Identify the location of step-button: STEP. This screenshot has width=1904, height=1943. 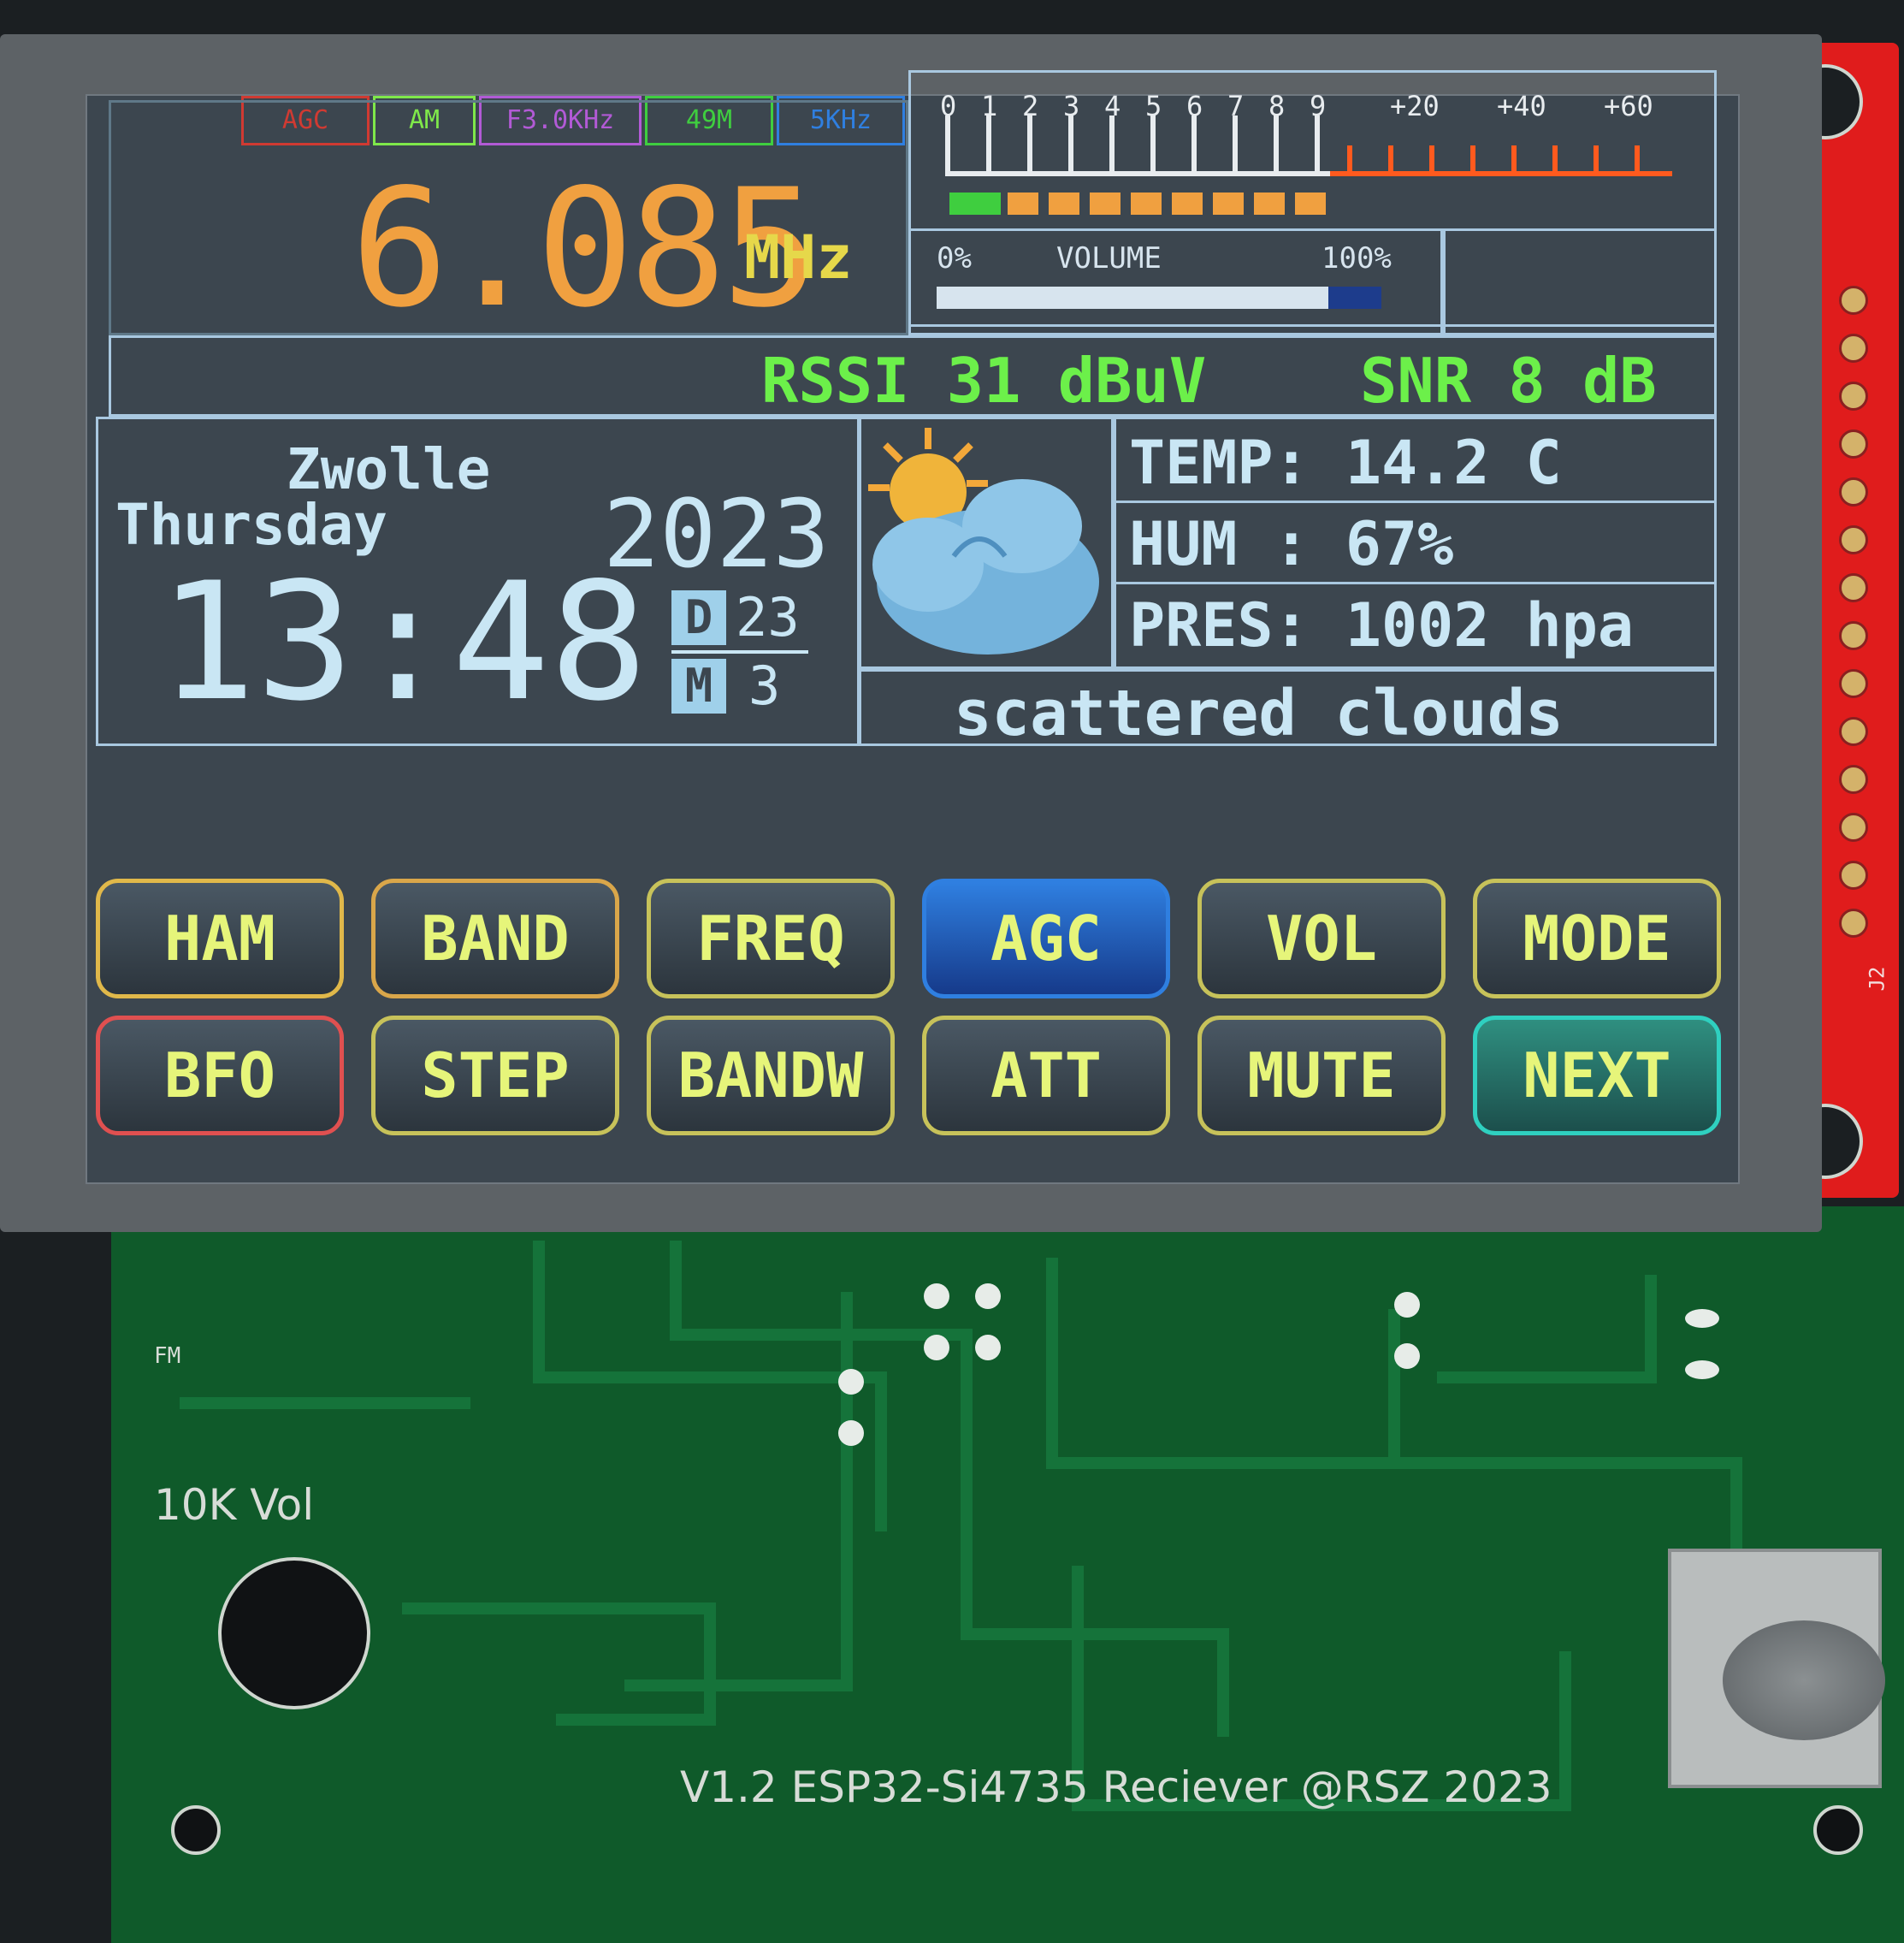
(495, 1075).